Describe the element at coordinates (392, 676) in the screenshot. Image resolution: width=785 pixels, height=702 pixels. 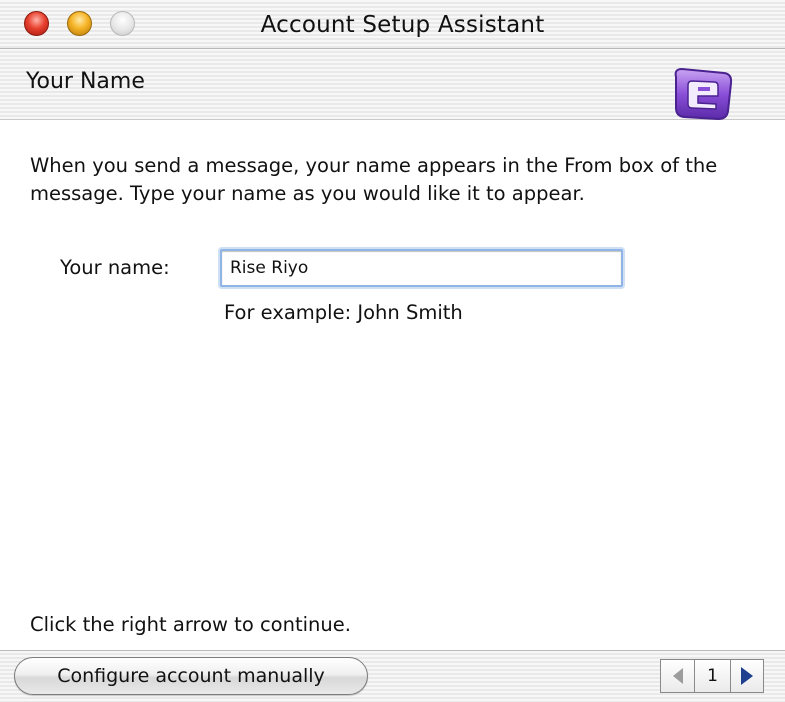
I see `footer-bar: Configure account manually 1` at that location.